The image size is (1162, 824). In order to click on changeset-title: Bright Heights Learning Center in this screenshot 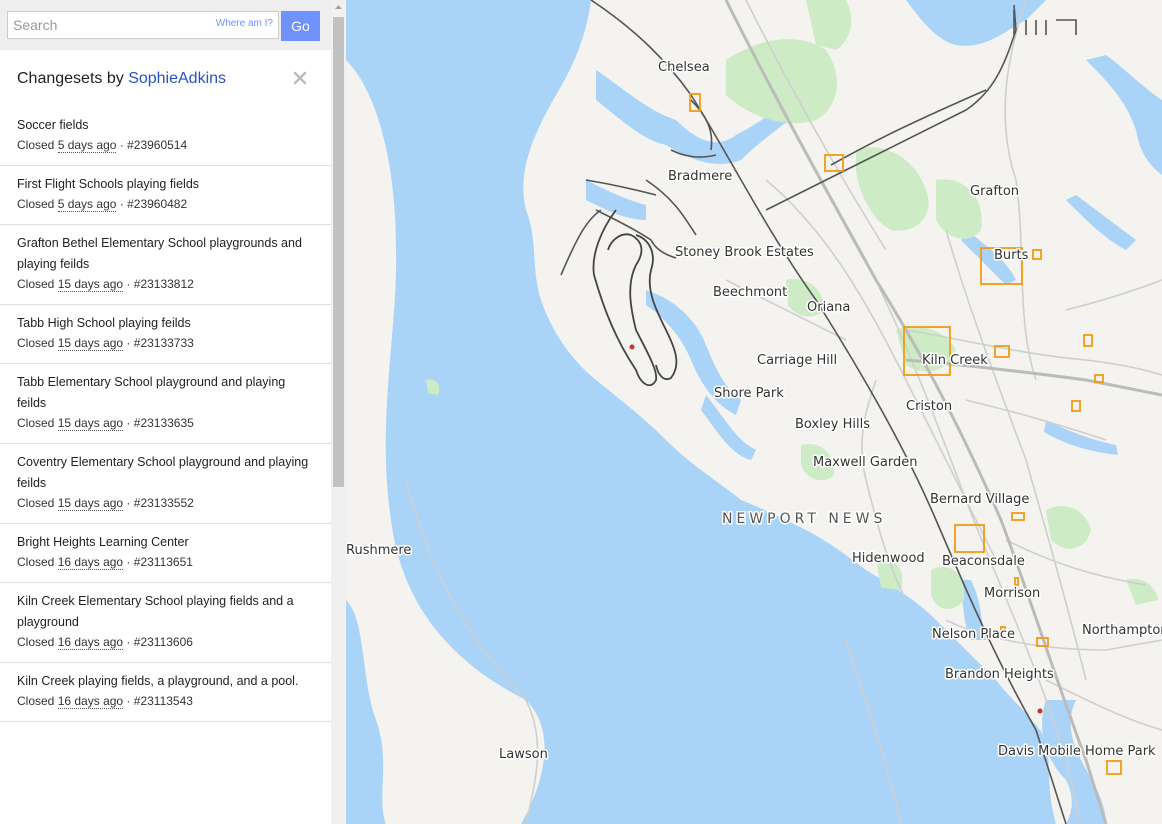, I will do `click(165, 542)`.